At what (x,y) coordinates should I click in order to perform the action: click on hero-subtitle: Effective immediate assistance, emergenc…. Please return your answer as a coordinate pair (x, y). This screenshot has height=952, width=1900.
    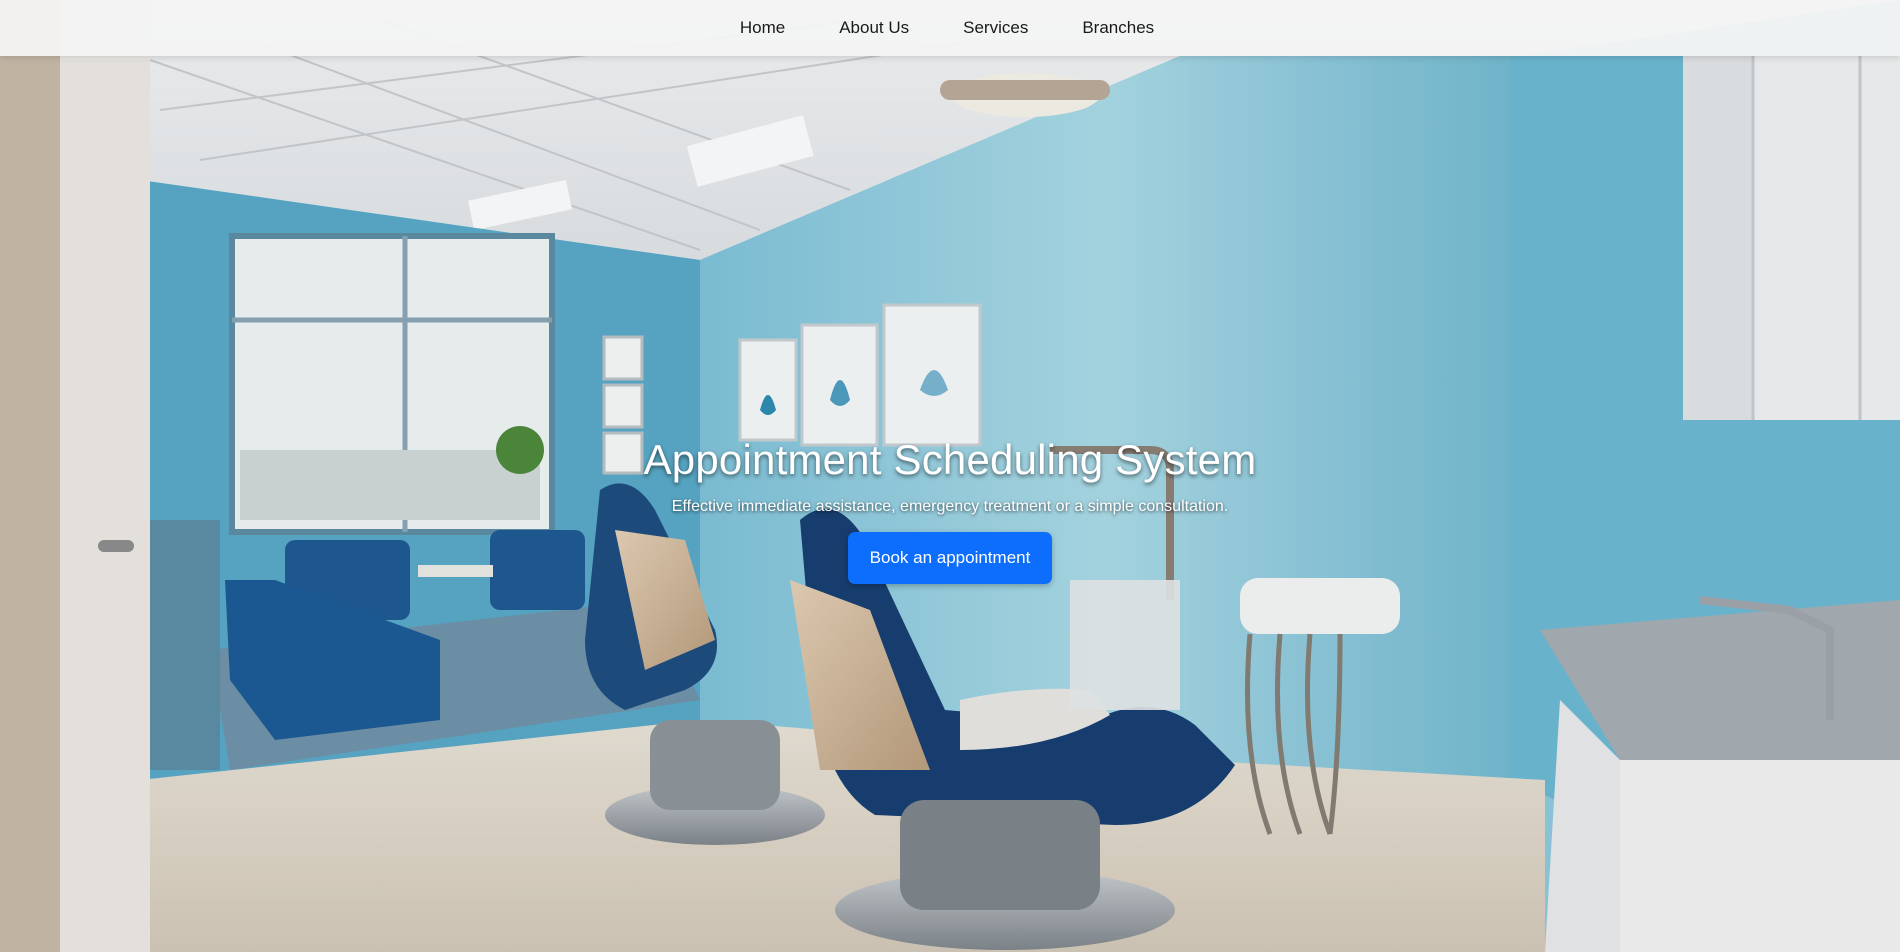
    Looking at the image, I should click on (950, 506).